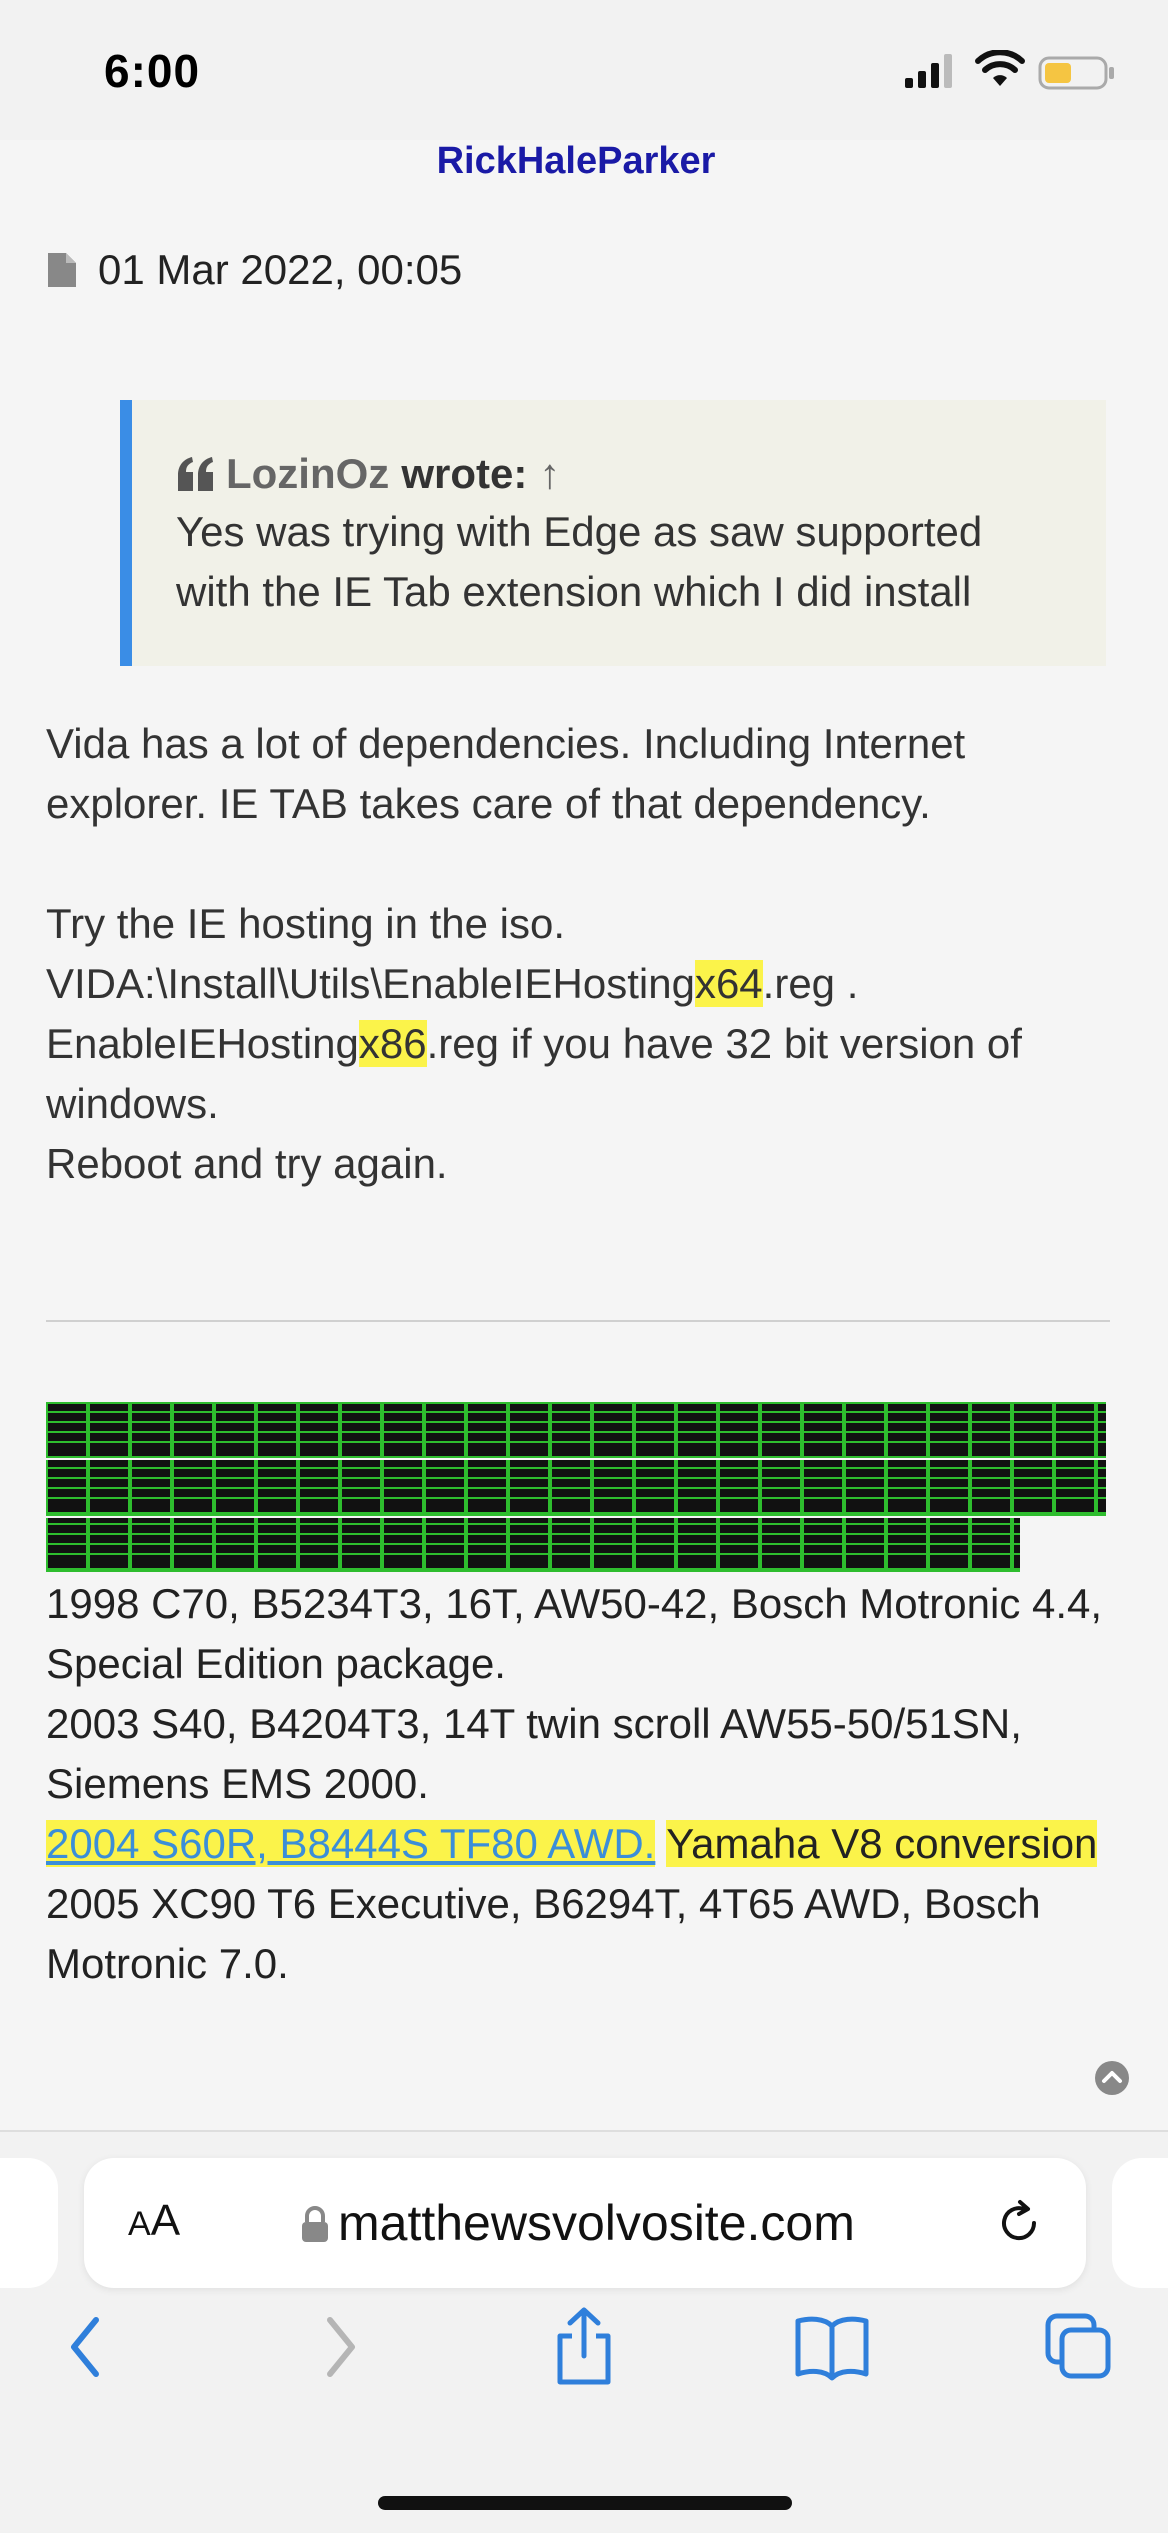 This screenshot has width=1168, height=2533. I want to click on aa-large-letter: A, so click(165, 2220).